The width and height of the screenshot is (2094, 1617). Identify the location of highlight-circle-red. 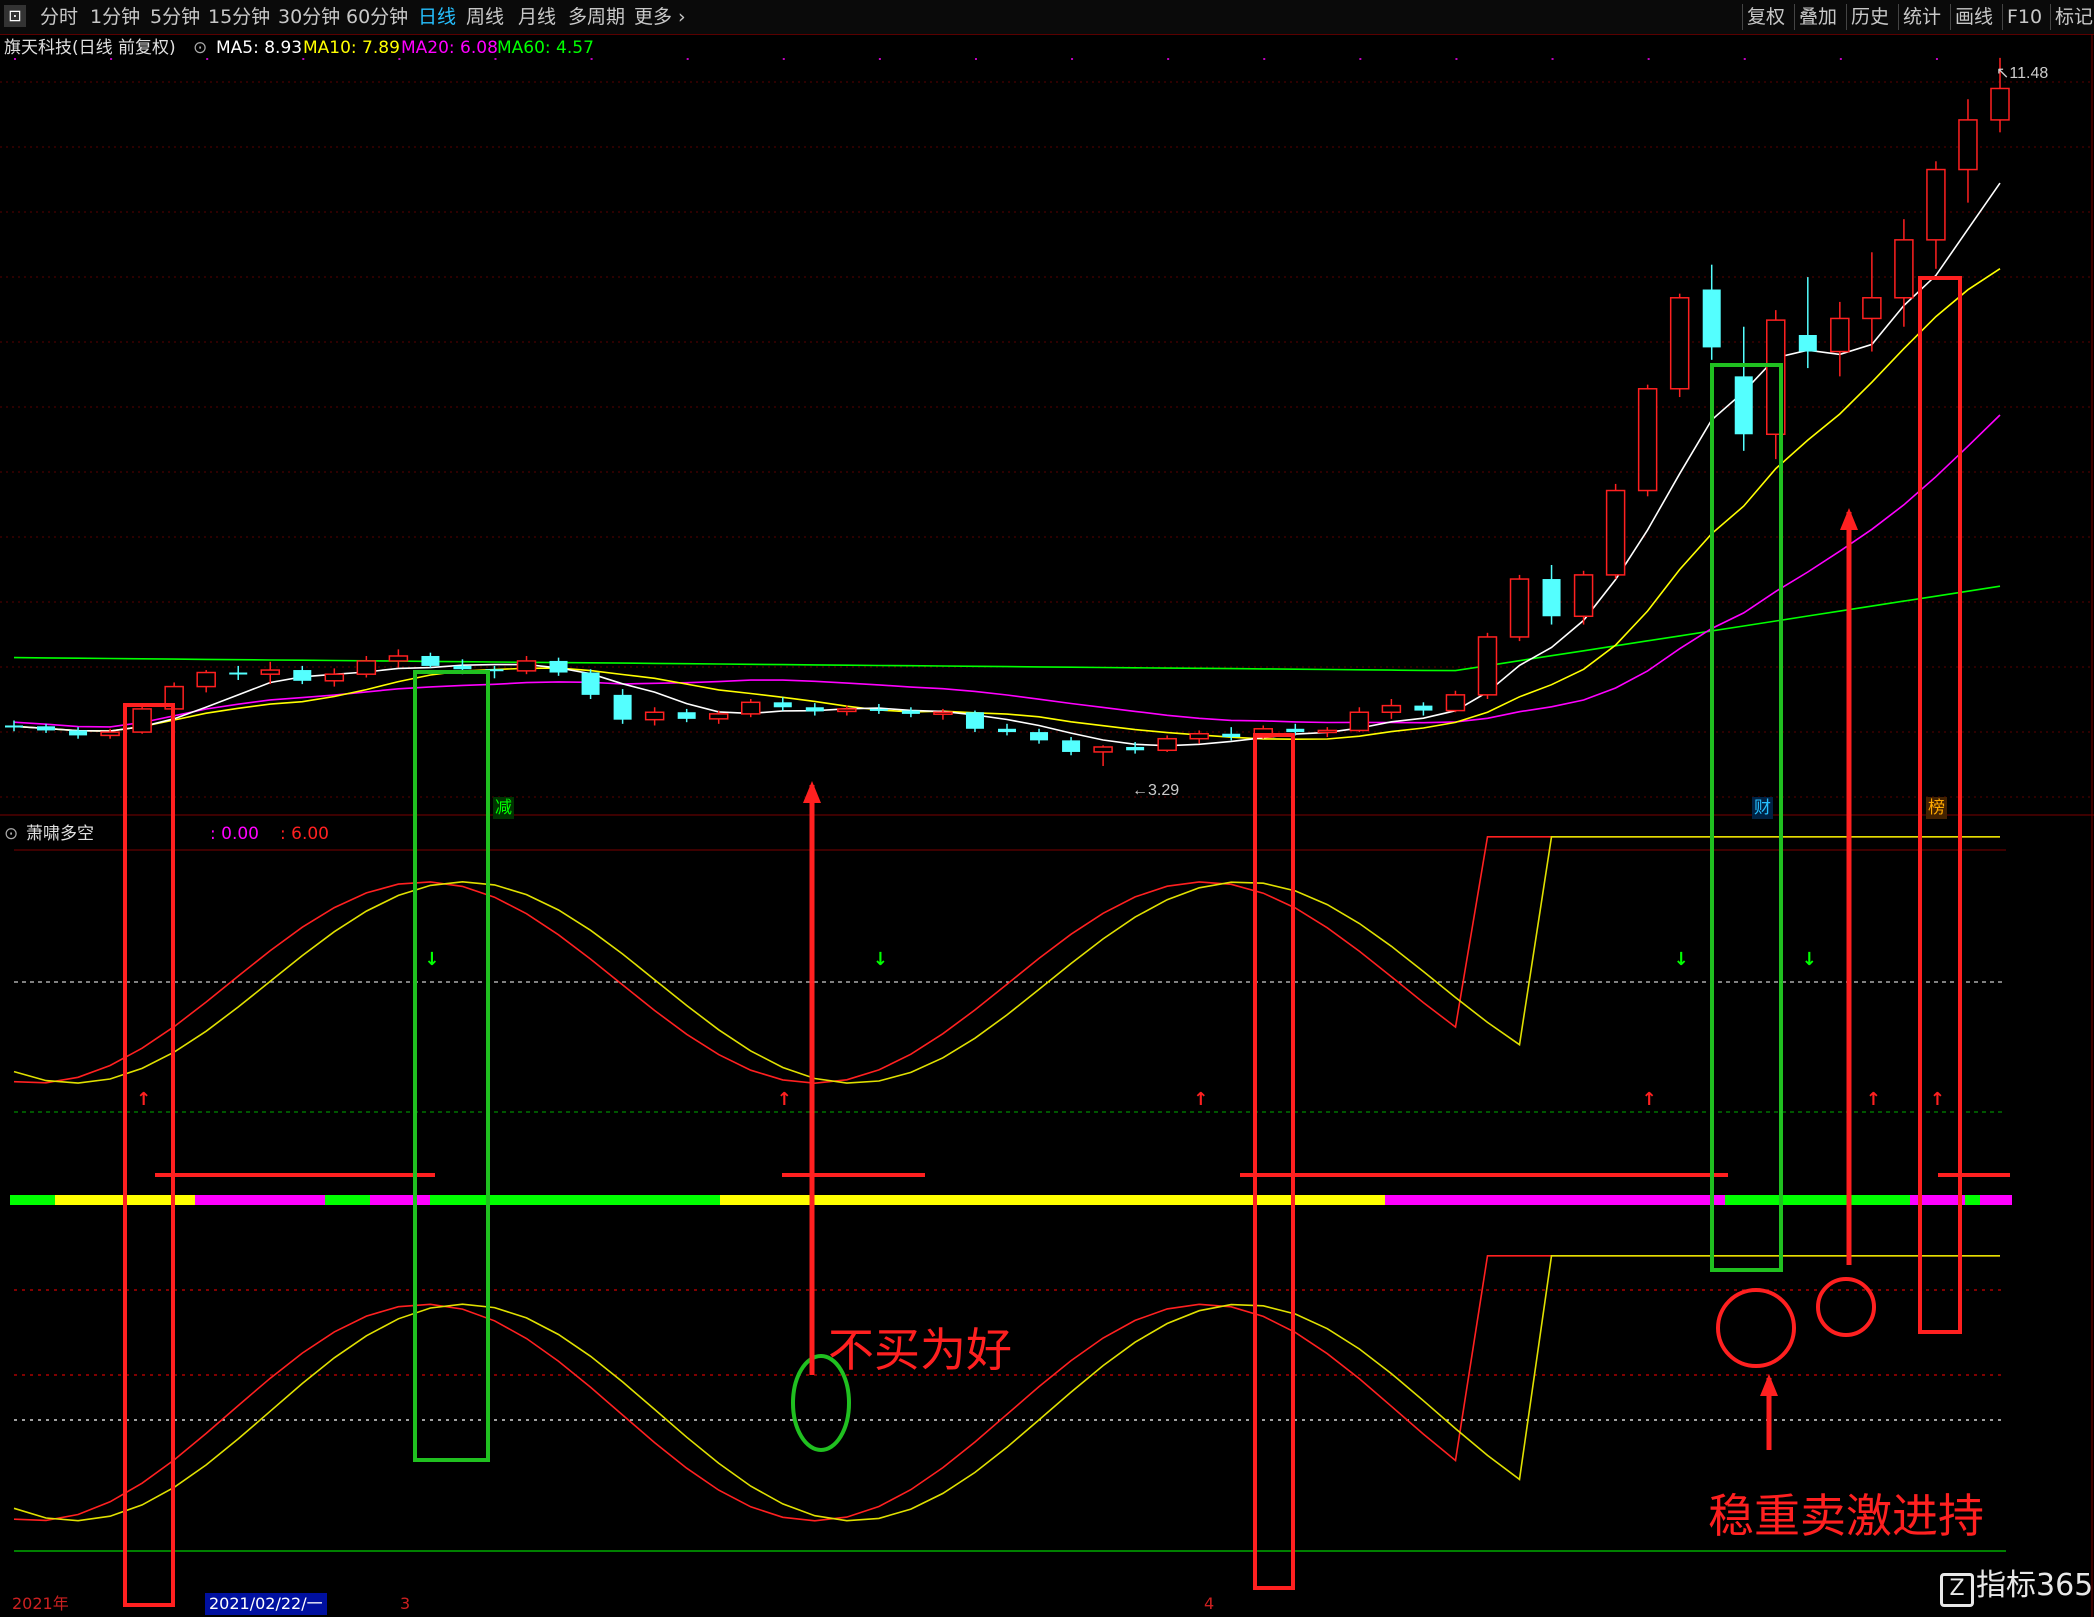
(1846, 1307).